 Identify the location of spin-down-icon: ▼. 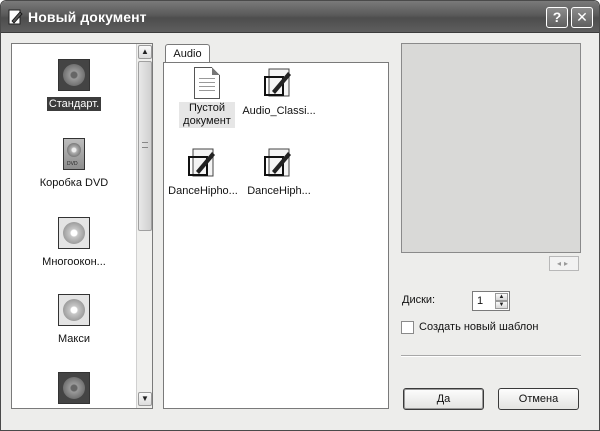
(501, 305).